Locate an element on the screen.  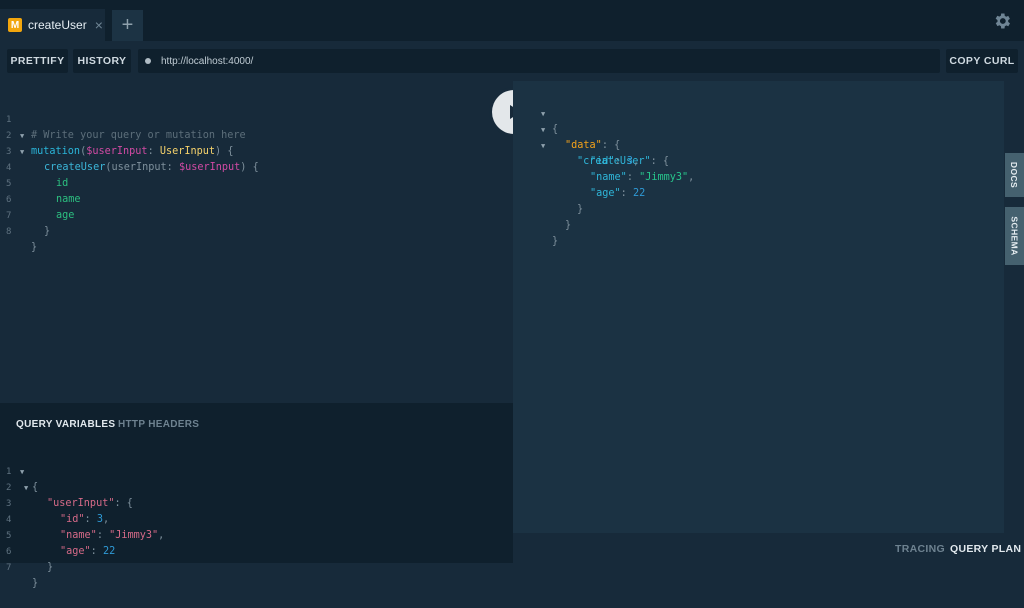
tab-bar: M createUser × + is located at coordinates (512, 20).